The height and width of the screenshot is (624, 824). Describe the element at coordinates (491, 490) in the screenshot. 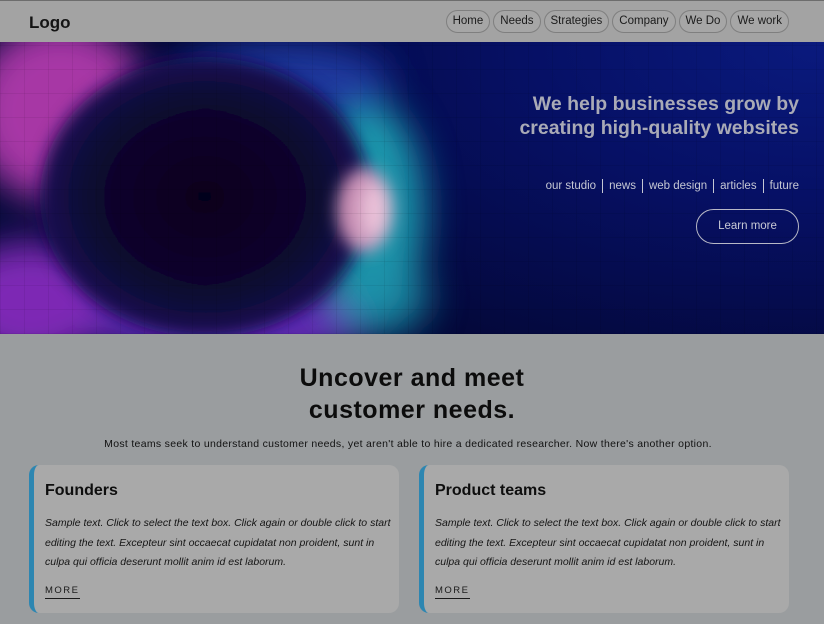

I see `card-title: Product teams` at that location.